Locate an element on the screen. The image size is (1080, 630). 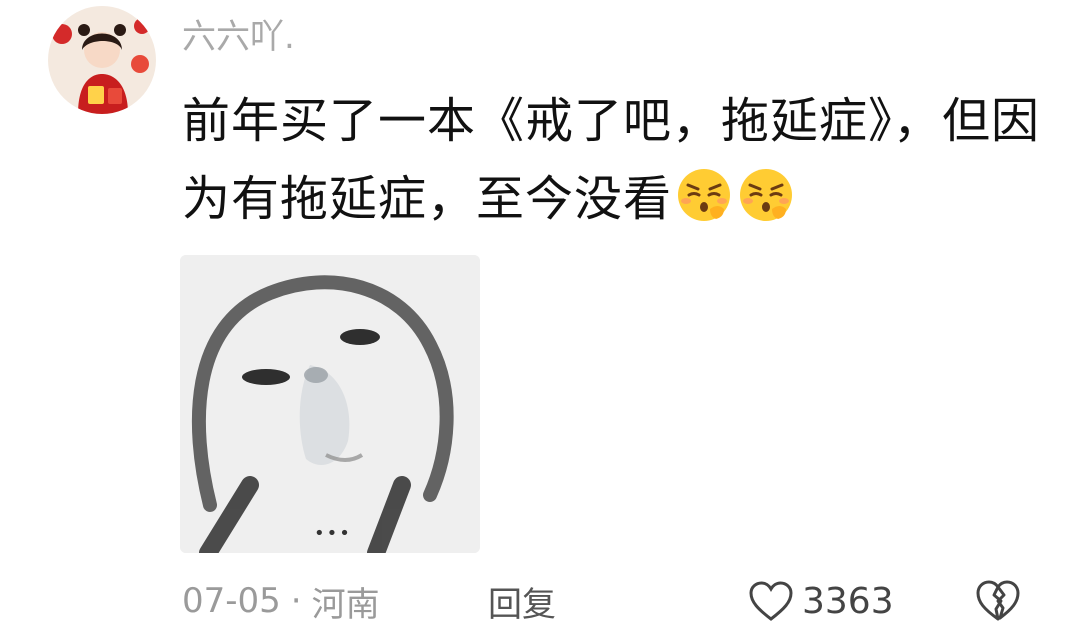
broken-heart-icon is located at coordinates (998, 600).